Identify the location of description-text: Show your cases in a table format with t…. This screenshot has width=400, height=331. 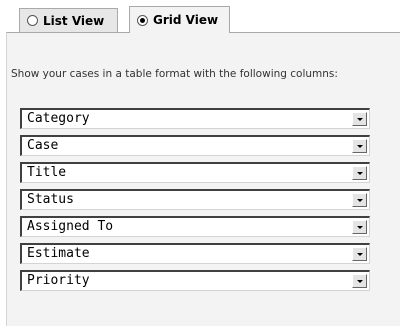
(174, 74).